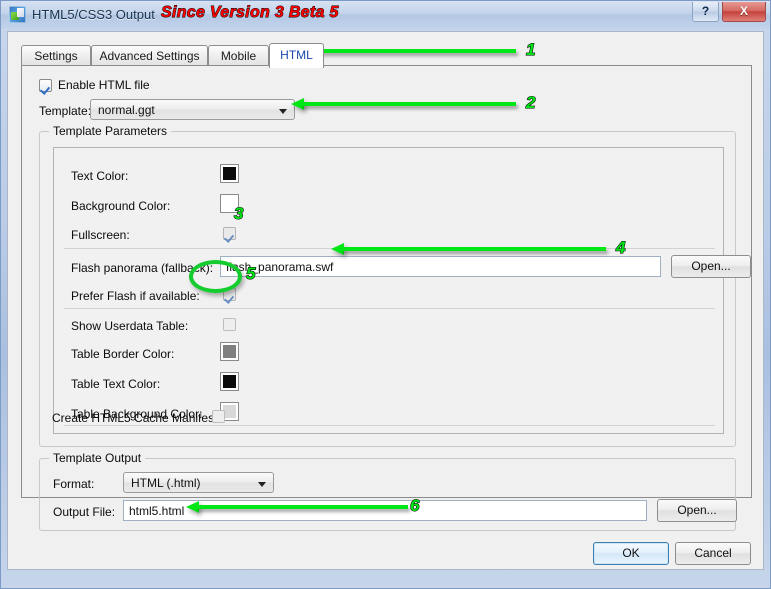 This screenshot has height=589, width=771. Describe the element at coordinates (97, 458) in the screenshot. I see `template-output-title: Template Output` at that location.